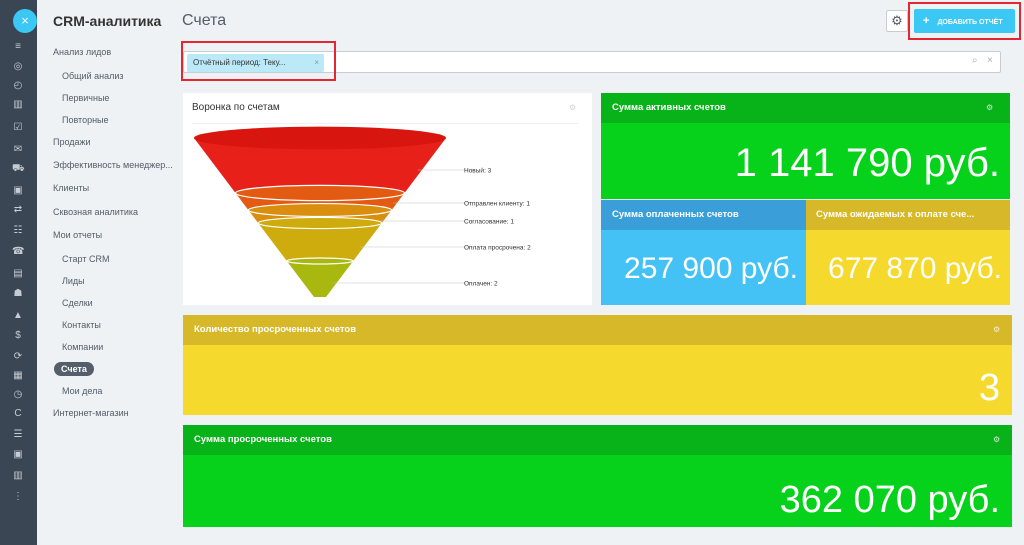  I want to click on menu-item: Сквозная аналитика, so click(95, 212).